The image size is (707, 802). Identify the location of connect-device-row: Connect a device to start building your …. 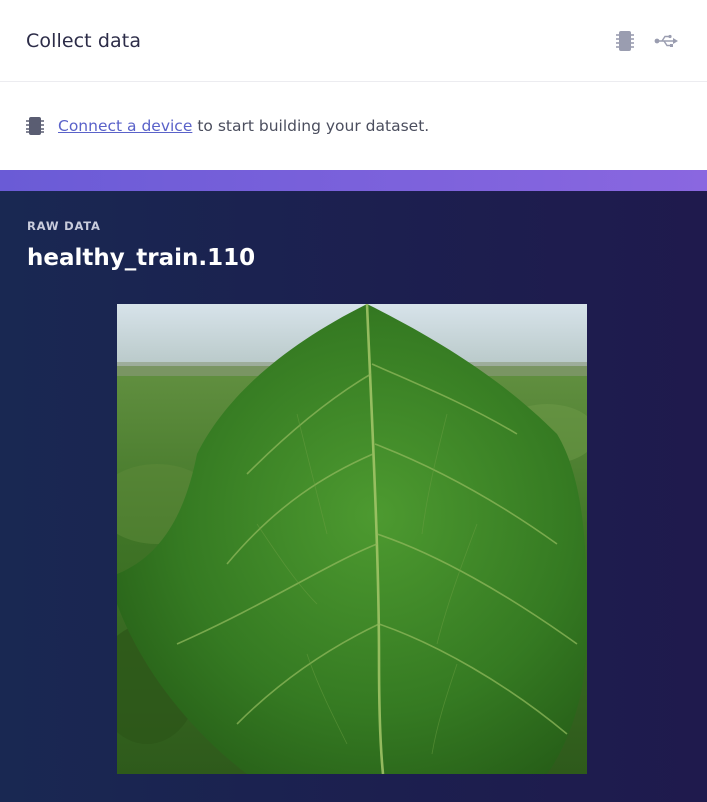
(353, 126).